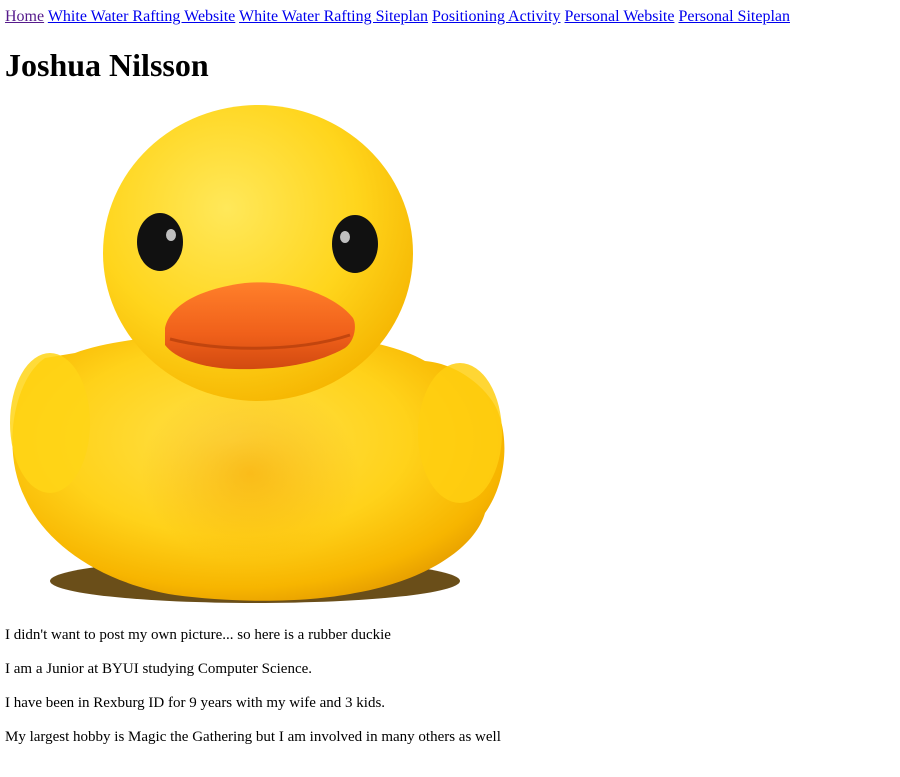  Describe the element at coordinates (620, 16) in the screenshot. I see `nav-link-personal-website: Personal Website` at that location.